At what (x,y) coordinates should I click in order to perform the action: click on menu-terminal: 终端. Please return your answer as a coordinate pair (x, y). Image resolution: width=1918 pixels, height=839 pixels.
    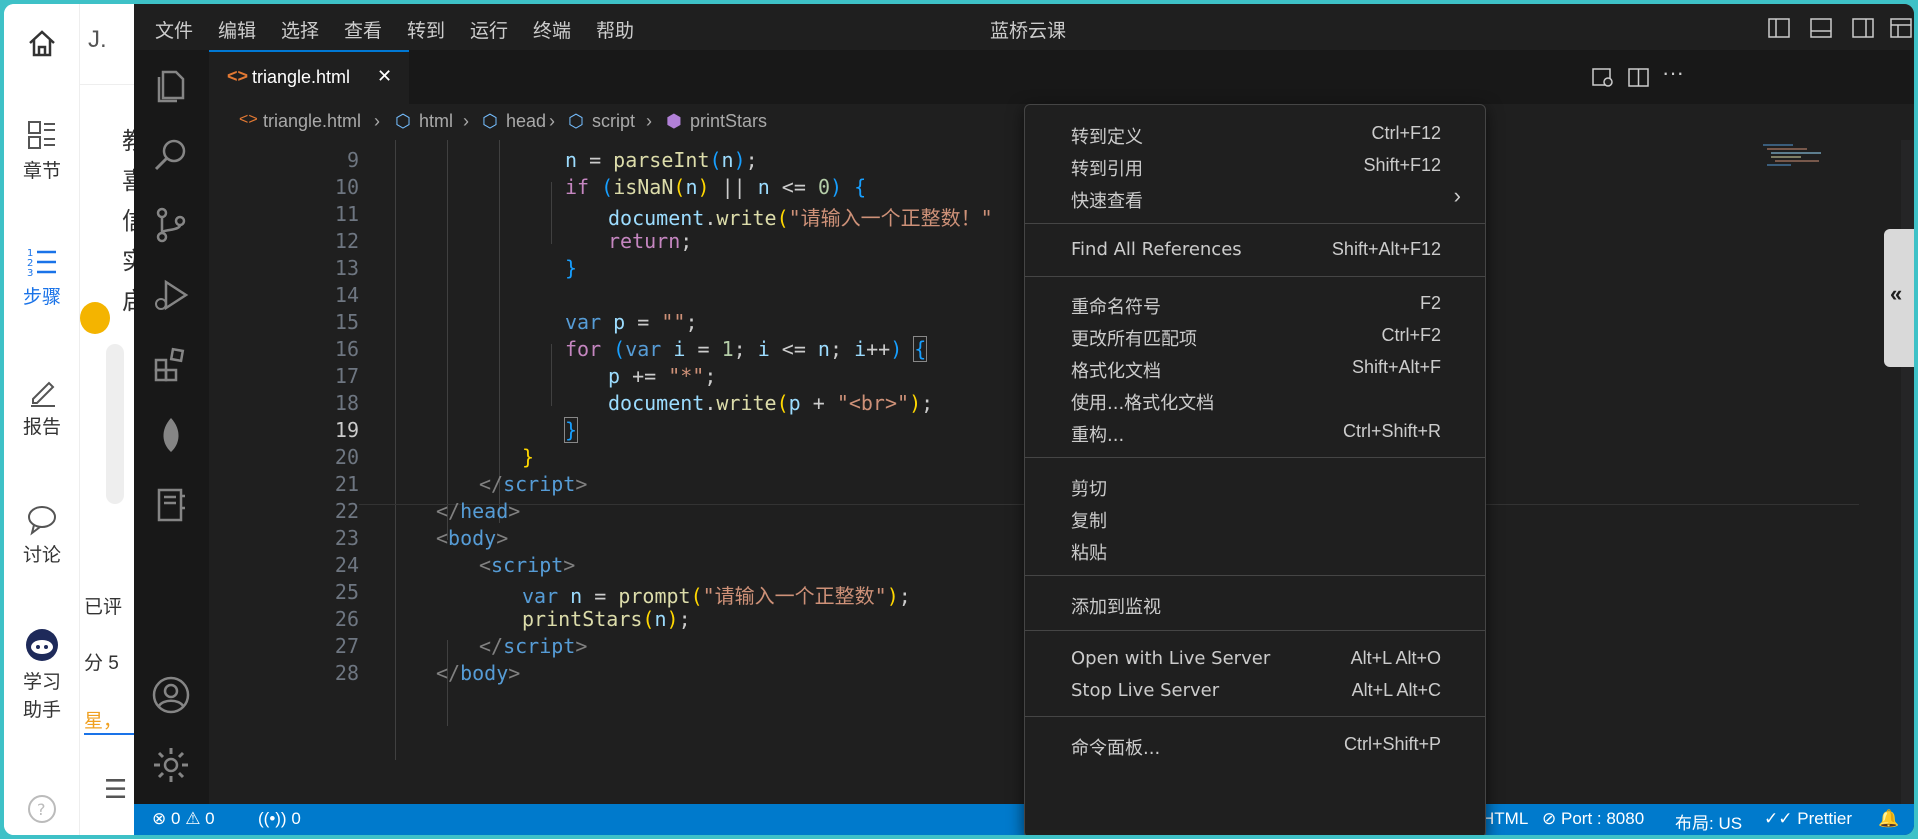
    Looking at the image, I should click on (552, 29).